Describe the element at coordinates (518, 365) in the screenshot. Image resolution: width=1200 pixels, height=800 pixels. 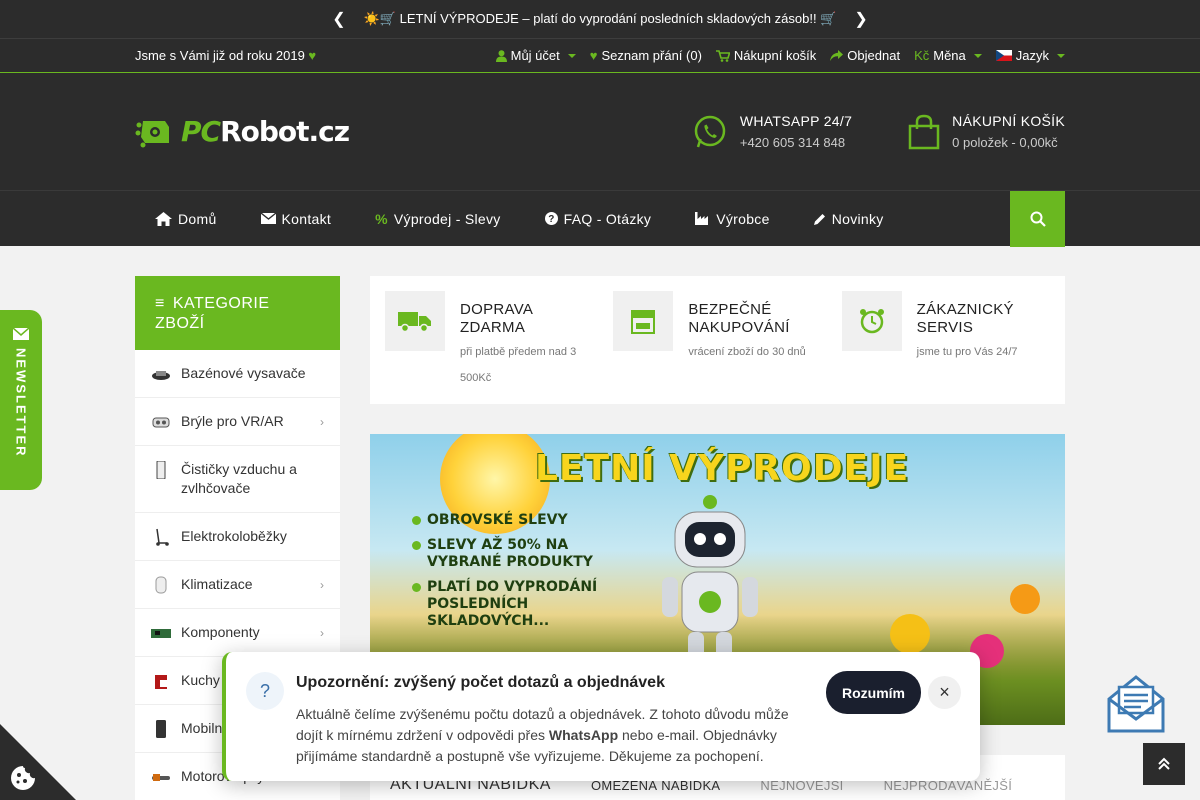
I see `feature-subtitle: při platbě předem nad 3 500Kč` at that location.